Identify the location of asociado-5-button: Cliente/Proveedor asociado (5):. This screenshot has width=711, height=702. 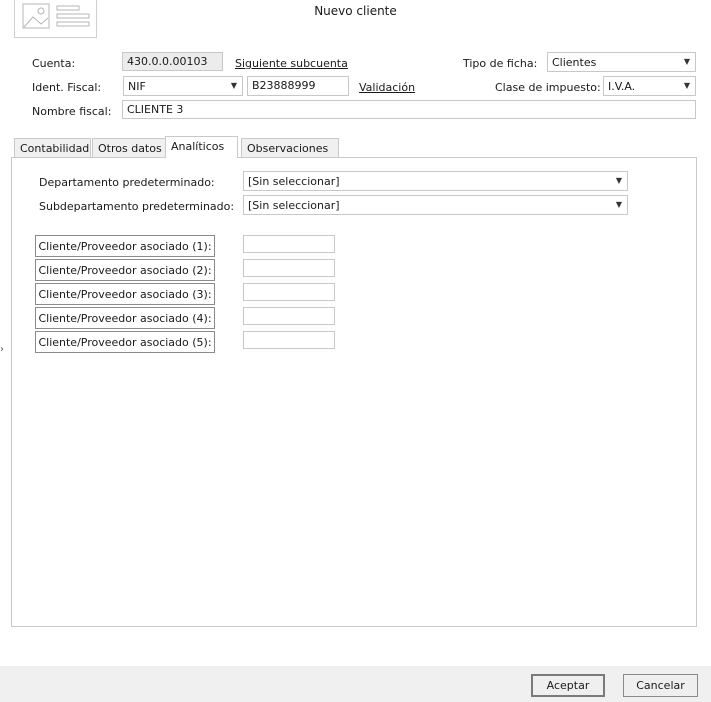
(125, 342).